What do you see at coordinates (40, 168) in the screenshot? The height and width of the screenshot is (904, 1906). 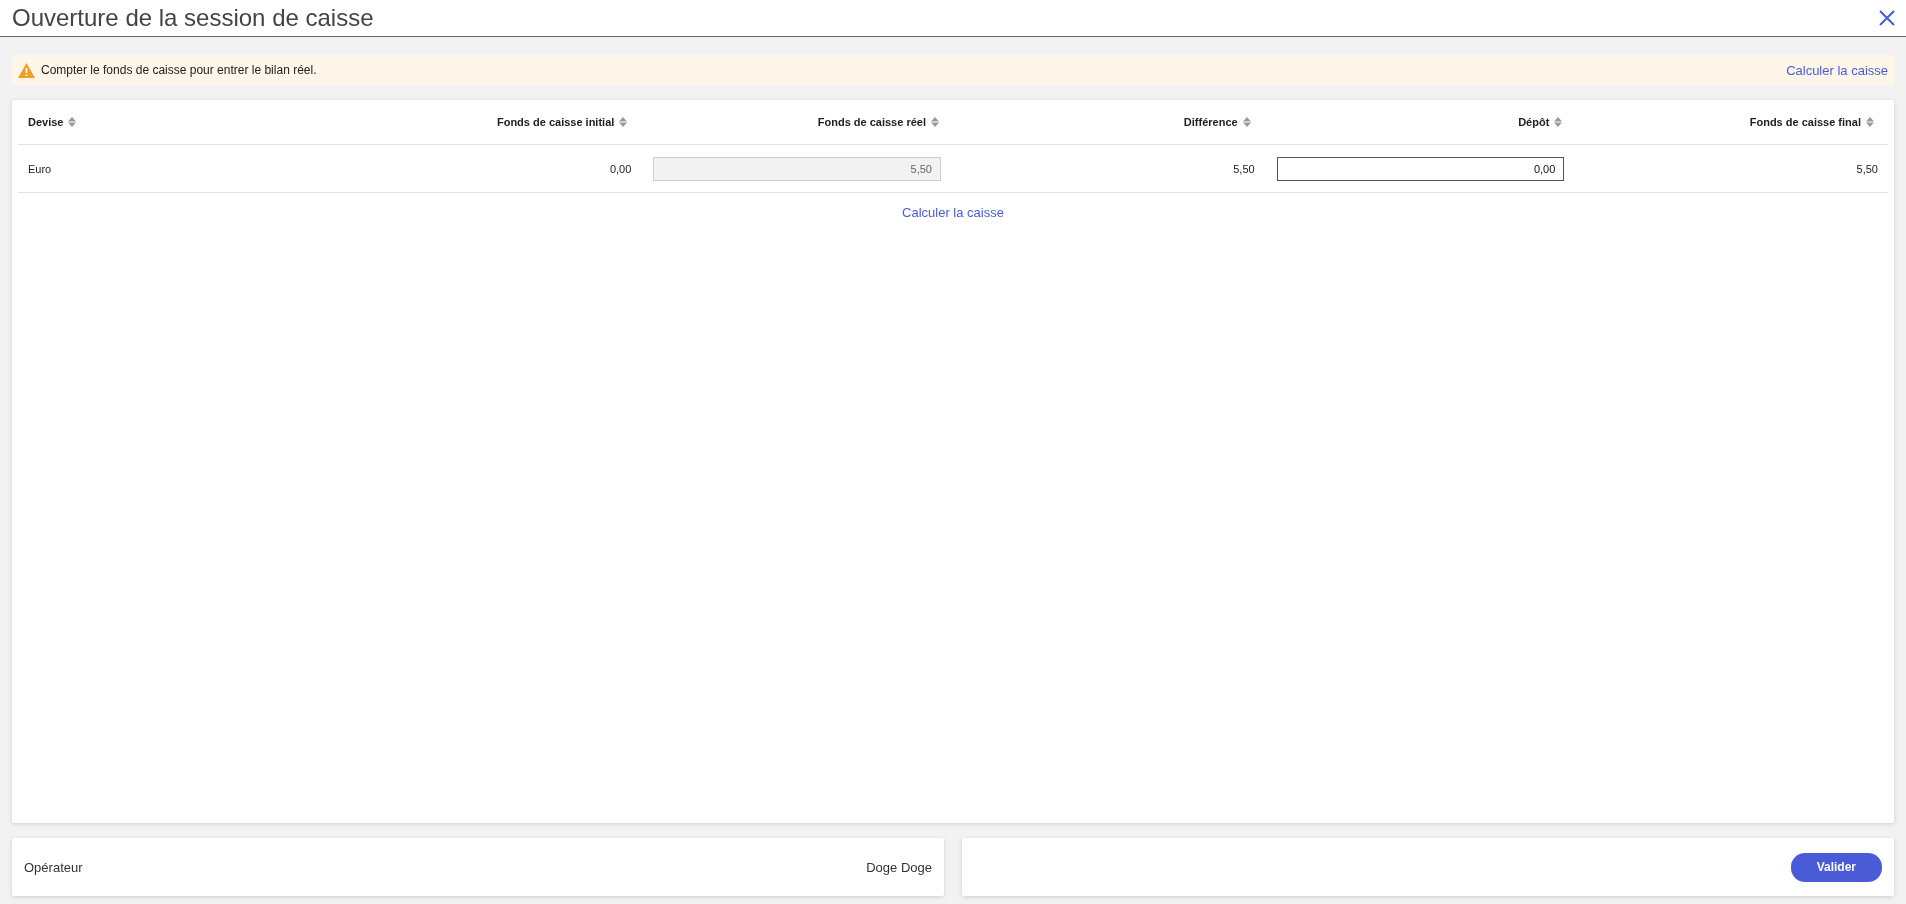 I see `table-cell-text: Euro` at bounding box center [40, 168].